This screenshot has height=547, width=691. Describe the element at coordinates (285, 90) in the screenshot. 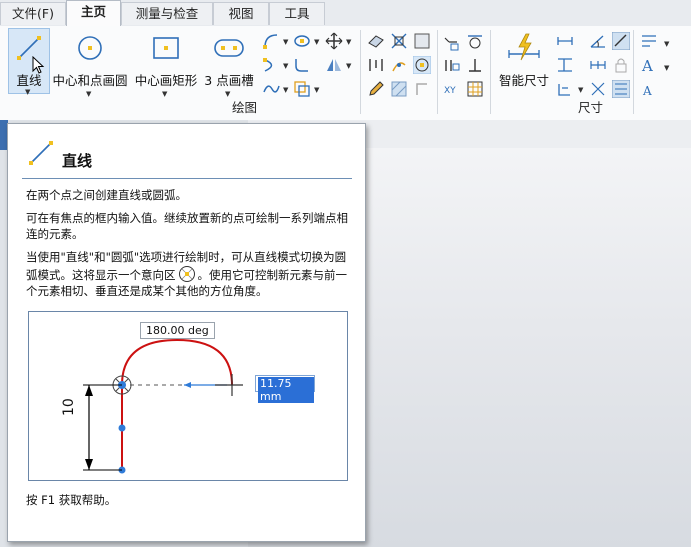

I see `curve-dropdown-caret: ▼` at that location.